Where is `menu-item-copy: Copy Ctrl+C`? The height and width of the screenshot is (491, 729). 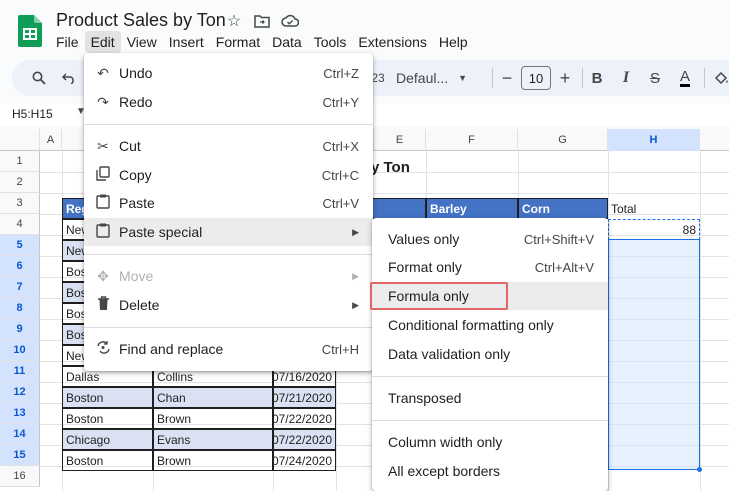 menu-item-copy: Copy Ctrl+C is located at coordinates (228, 175).